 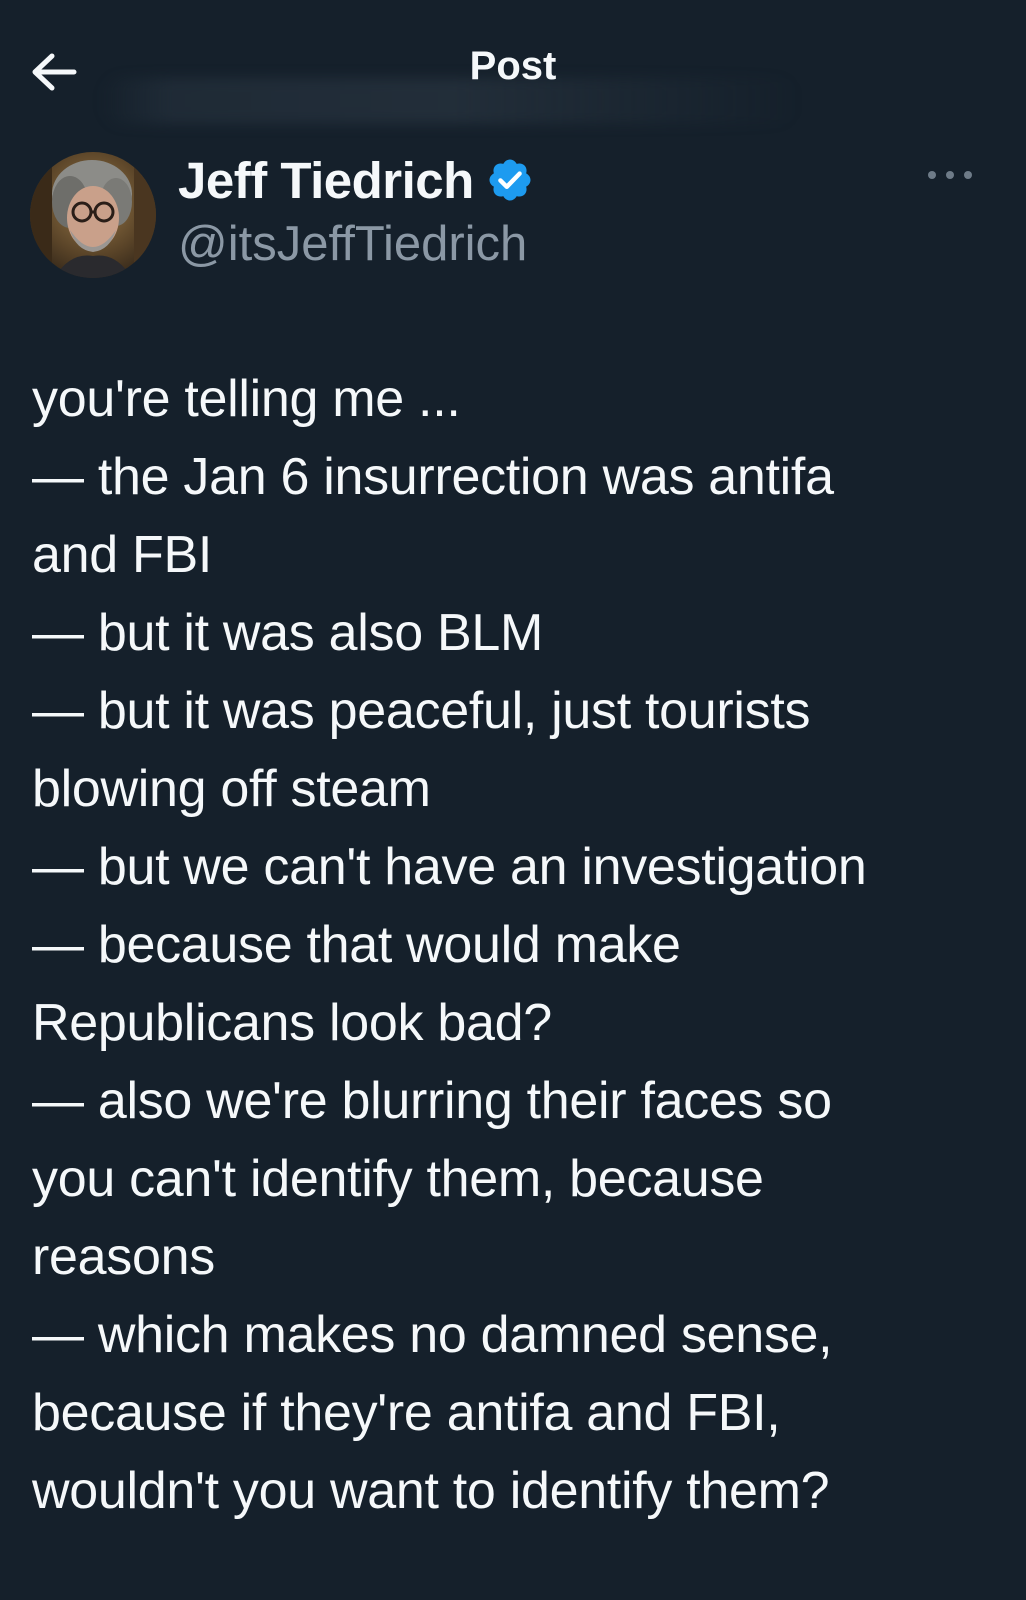 I want to click on avatar-photo, so click(x=93, y=215).